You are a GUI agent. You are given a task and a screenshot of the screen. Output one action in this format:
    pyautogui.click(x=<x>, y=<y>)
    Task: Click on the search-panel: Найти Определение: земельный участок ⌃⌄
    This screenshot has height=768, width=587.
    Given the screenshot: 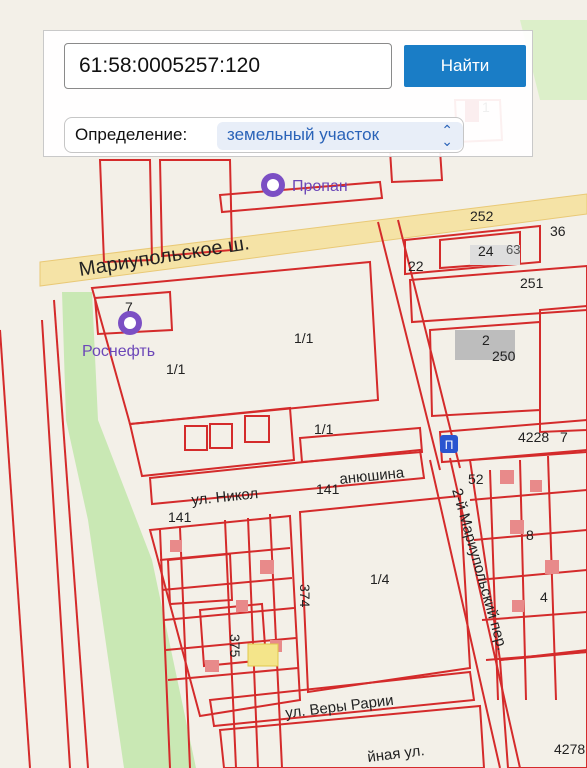 What is the action you would take?
    pyautogui.click(x=288, y=93)
    